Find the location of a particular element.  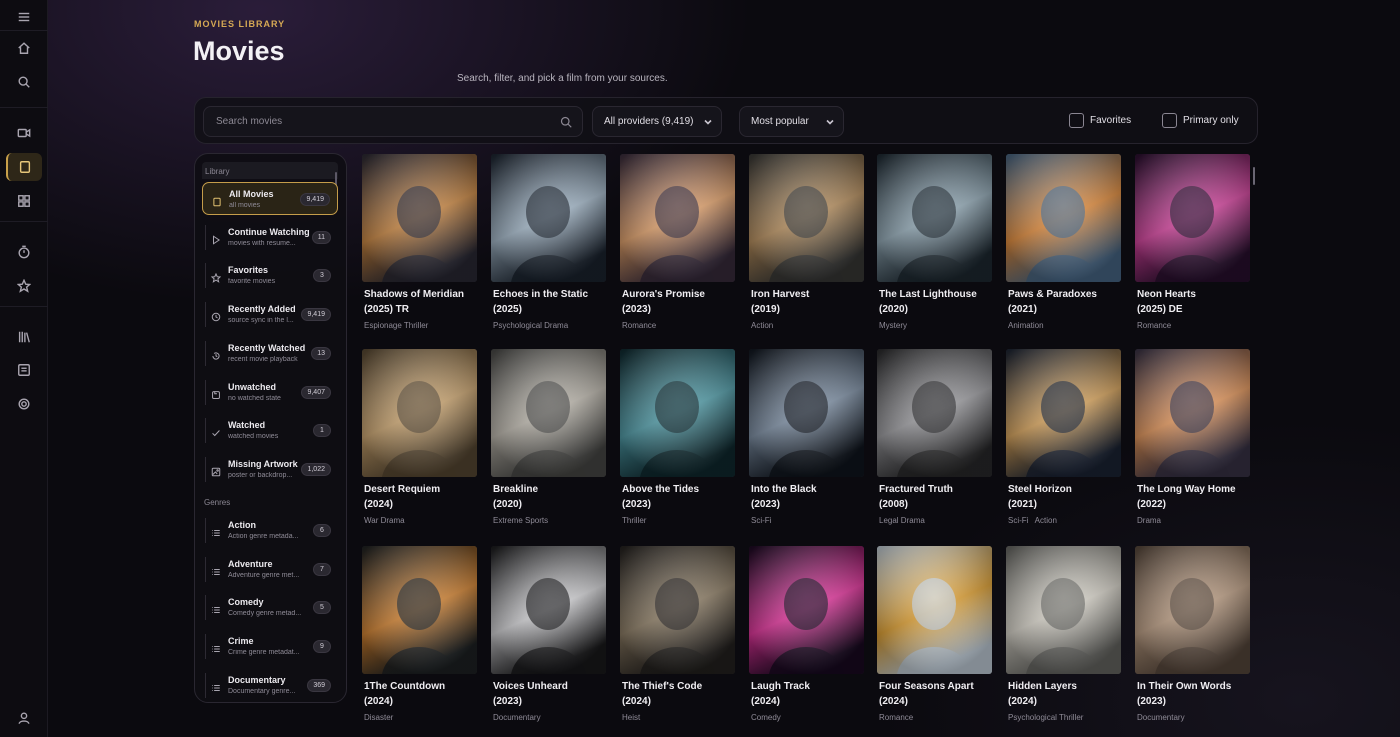

rail-menu-button is located at coordinates (24, 17).